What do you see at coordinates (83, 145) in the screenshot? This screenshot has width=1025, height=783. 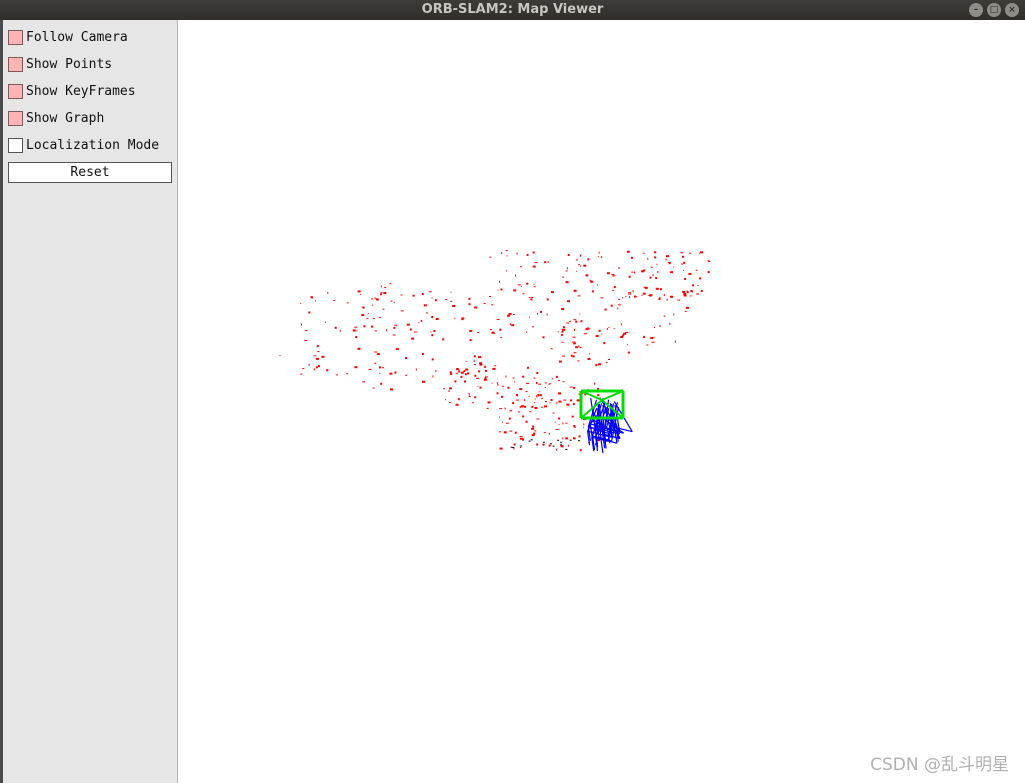 I see `option-localization-mode: Localization Mode` at bounding box center [83, 145].